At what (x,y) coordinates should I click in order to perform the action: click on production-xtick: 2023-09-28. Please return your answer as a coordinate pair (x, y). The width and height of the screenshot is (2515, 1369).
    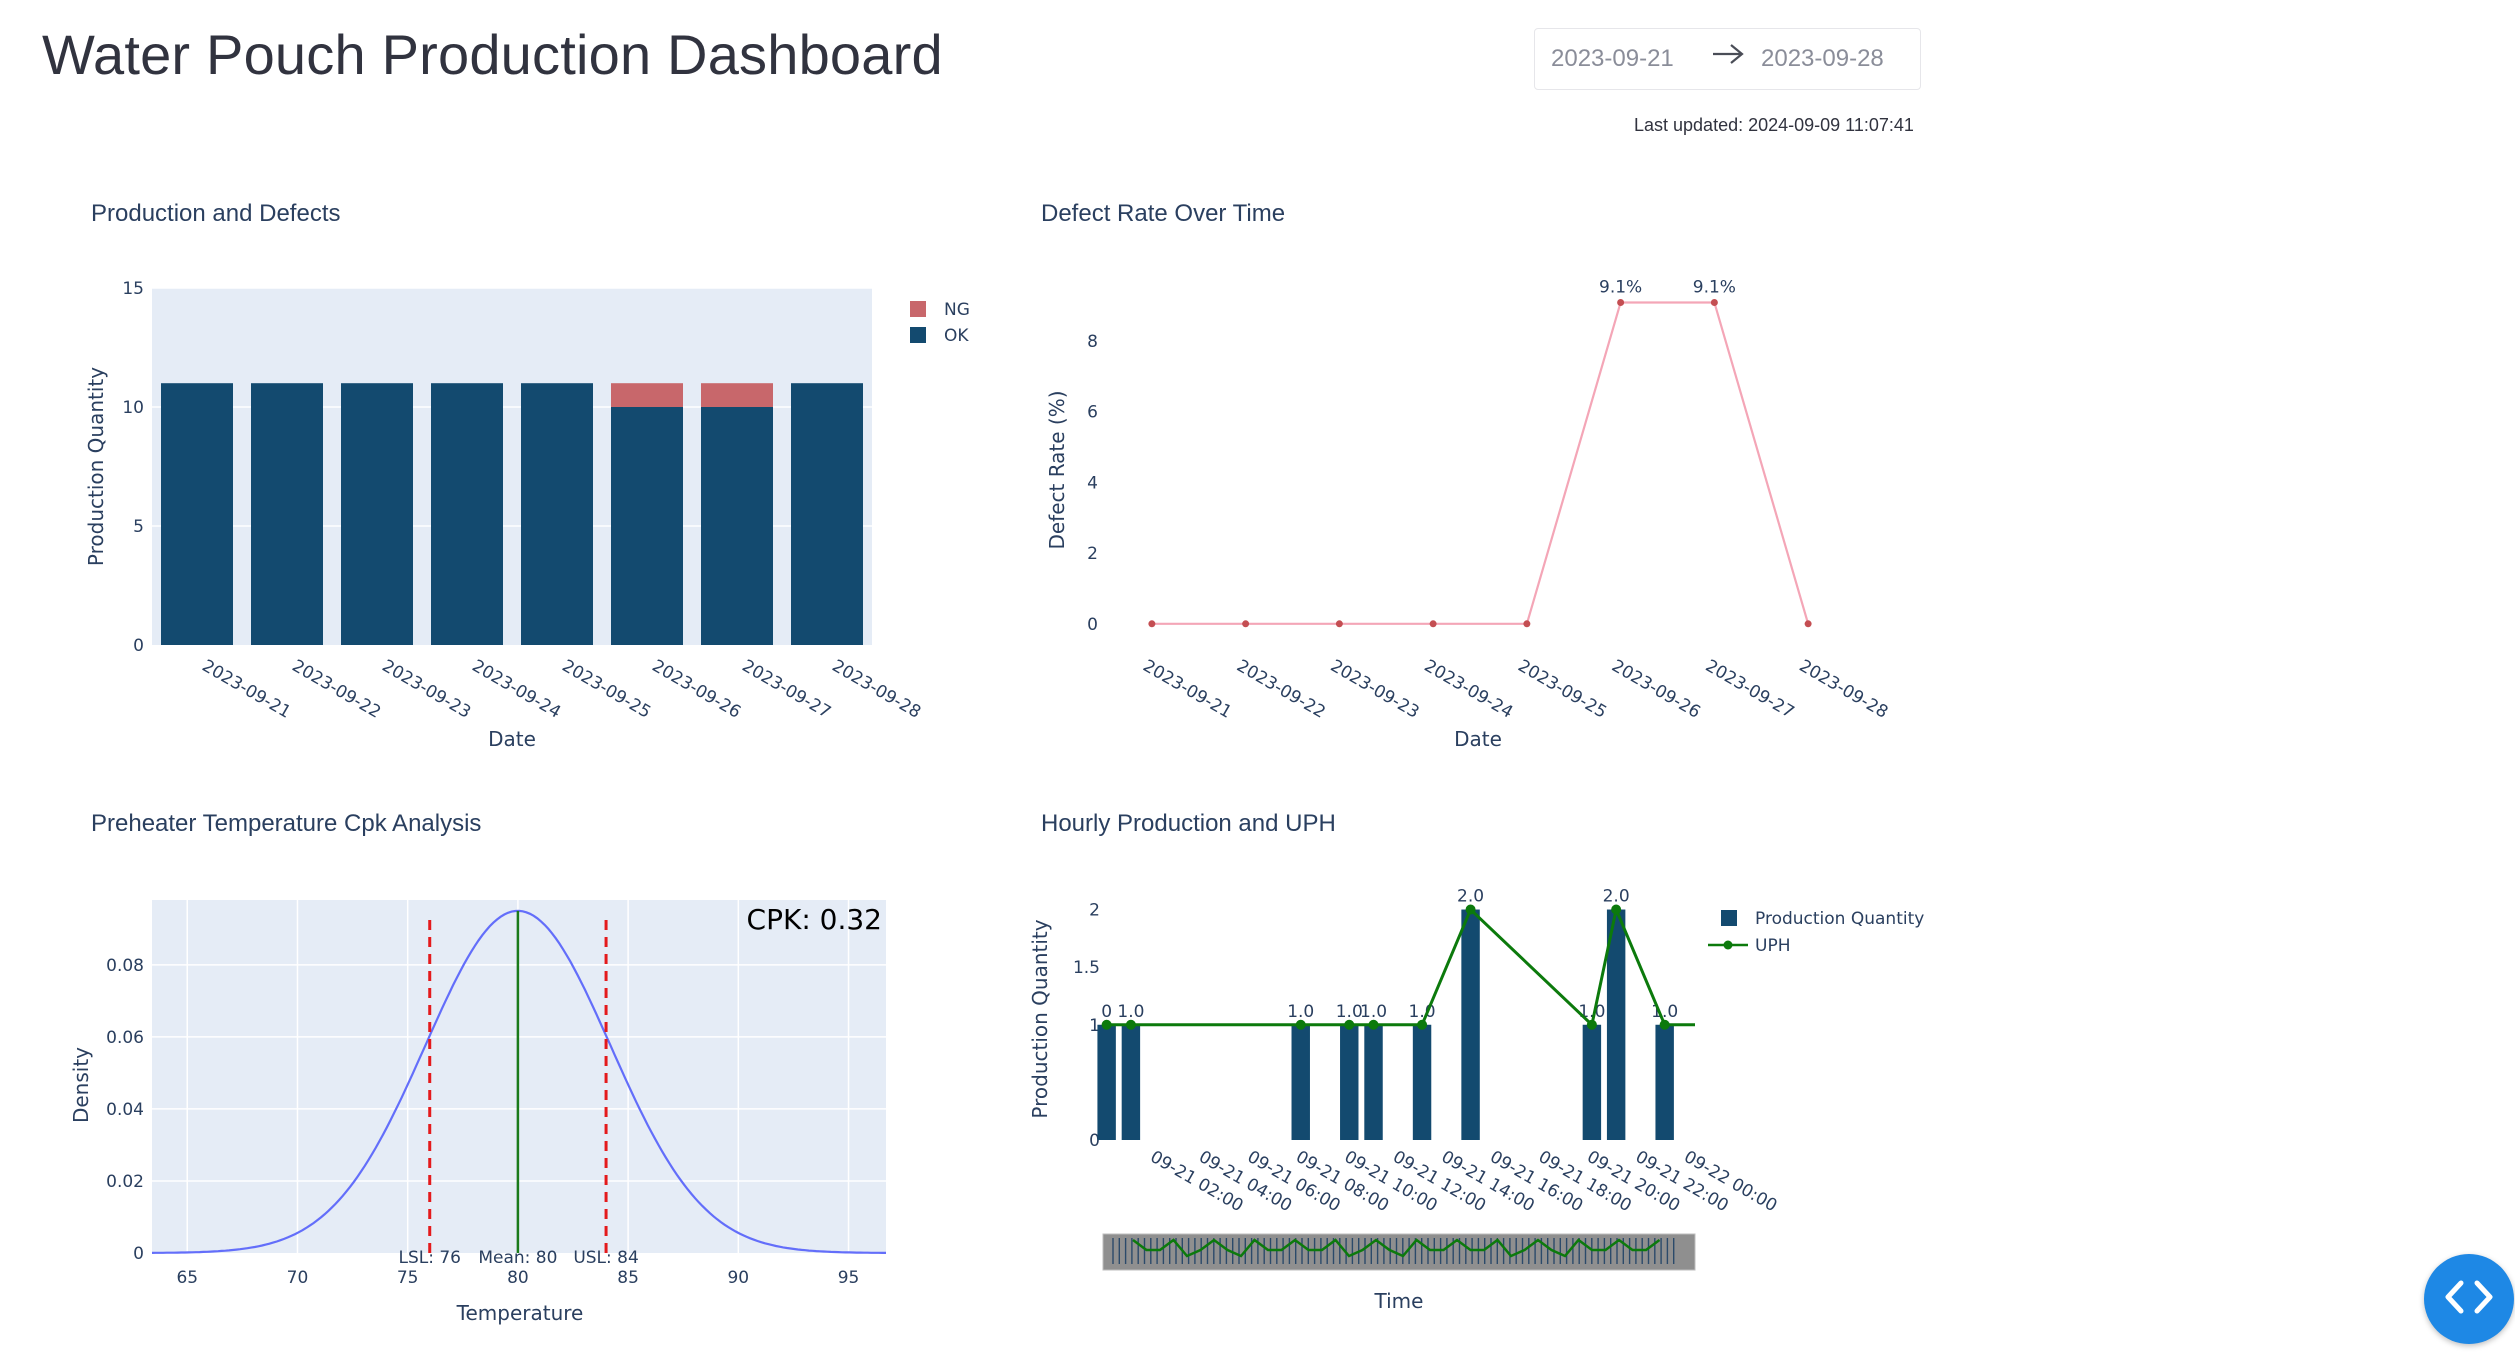
    Looking at the image, I should click on (877, 689).